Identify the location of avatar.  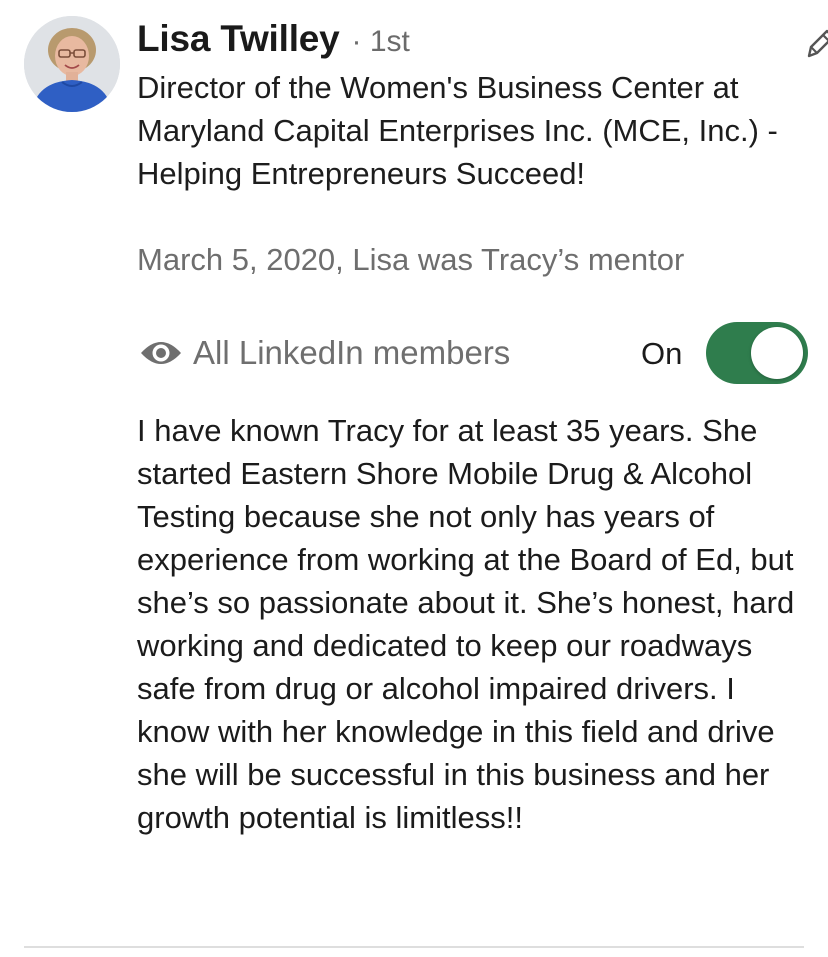
(72, 64).